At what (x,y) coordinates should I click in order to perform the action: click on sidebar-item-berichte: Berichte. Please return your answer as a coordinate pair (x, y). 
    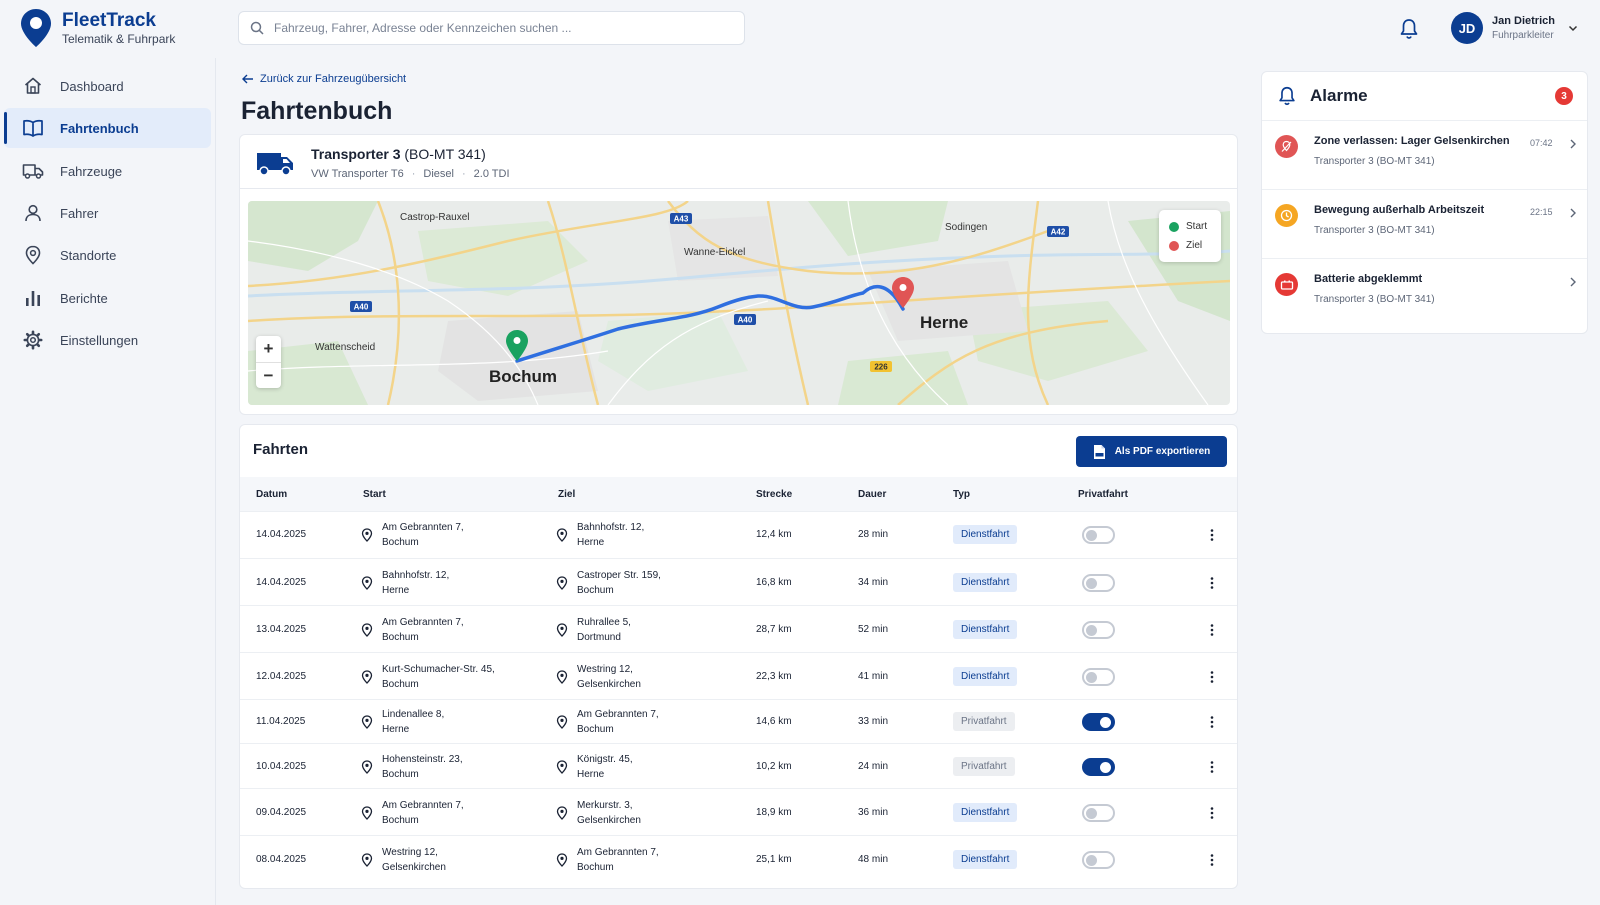
    Looking at the image, I should click on (107, 298).